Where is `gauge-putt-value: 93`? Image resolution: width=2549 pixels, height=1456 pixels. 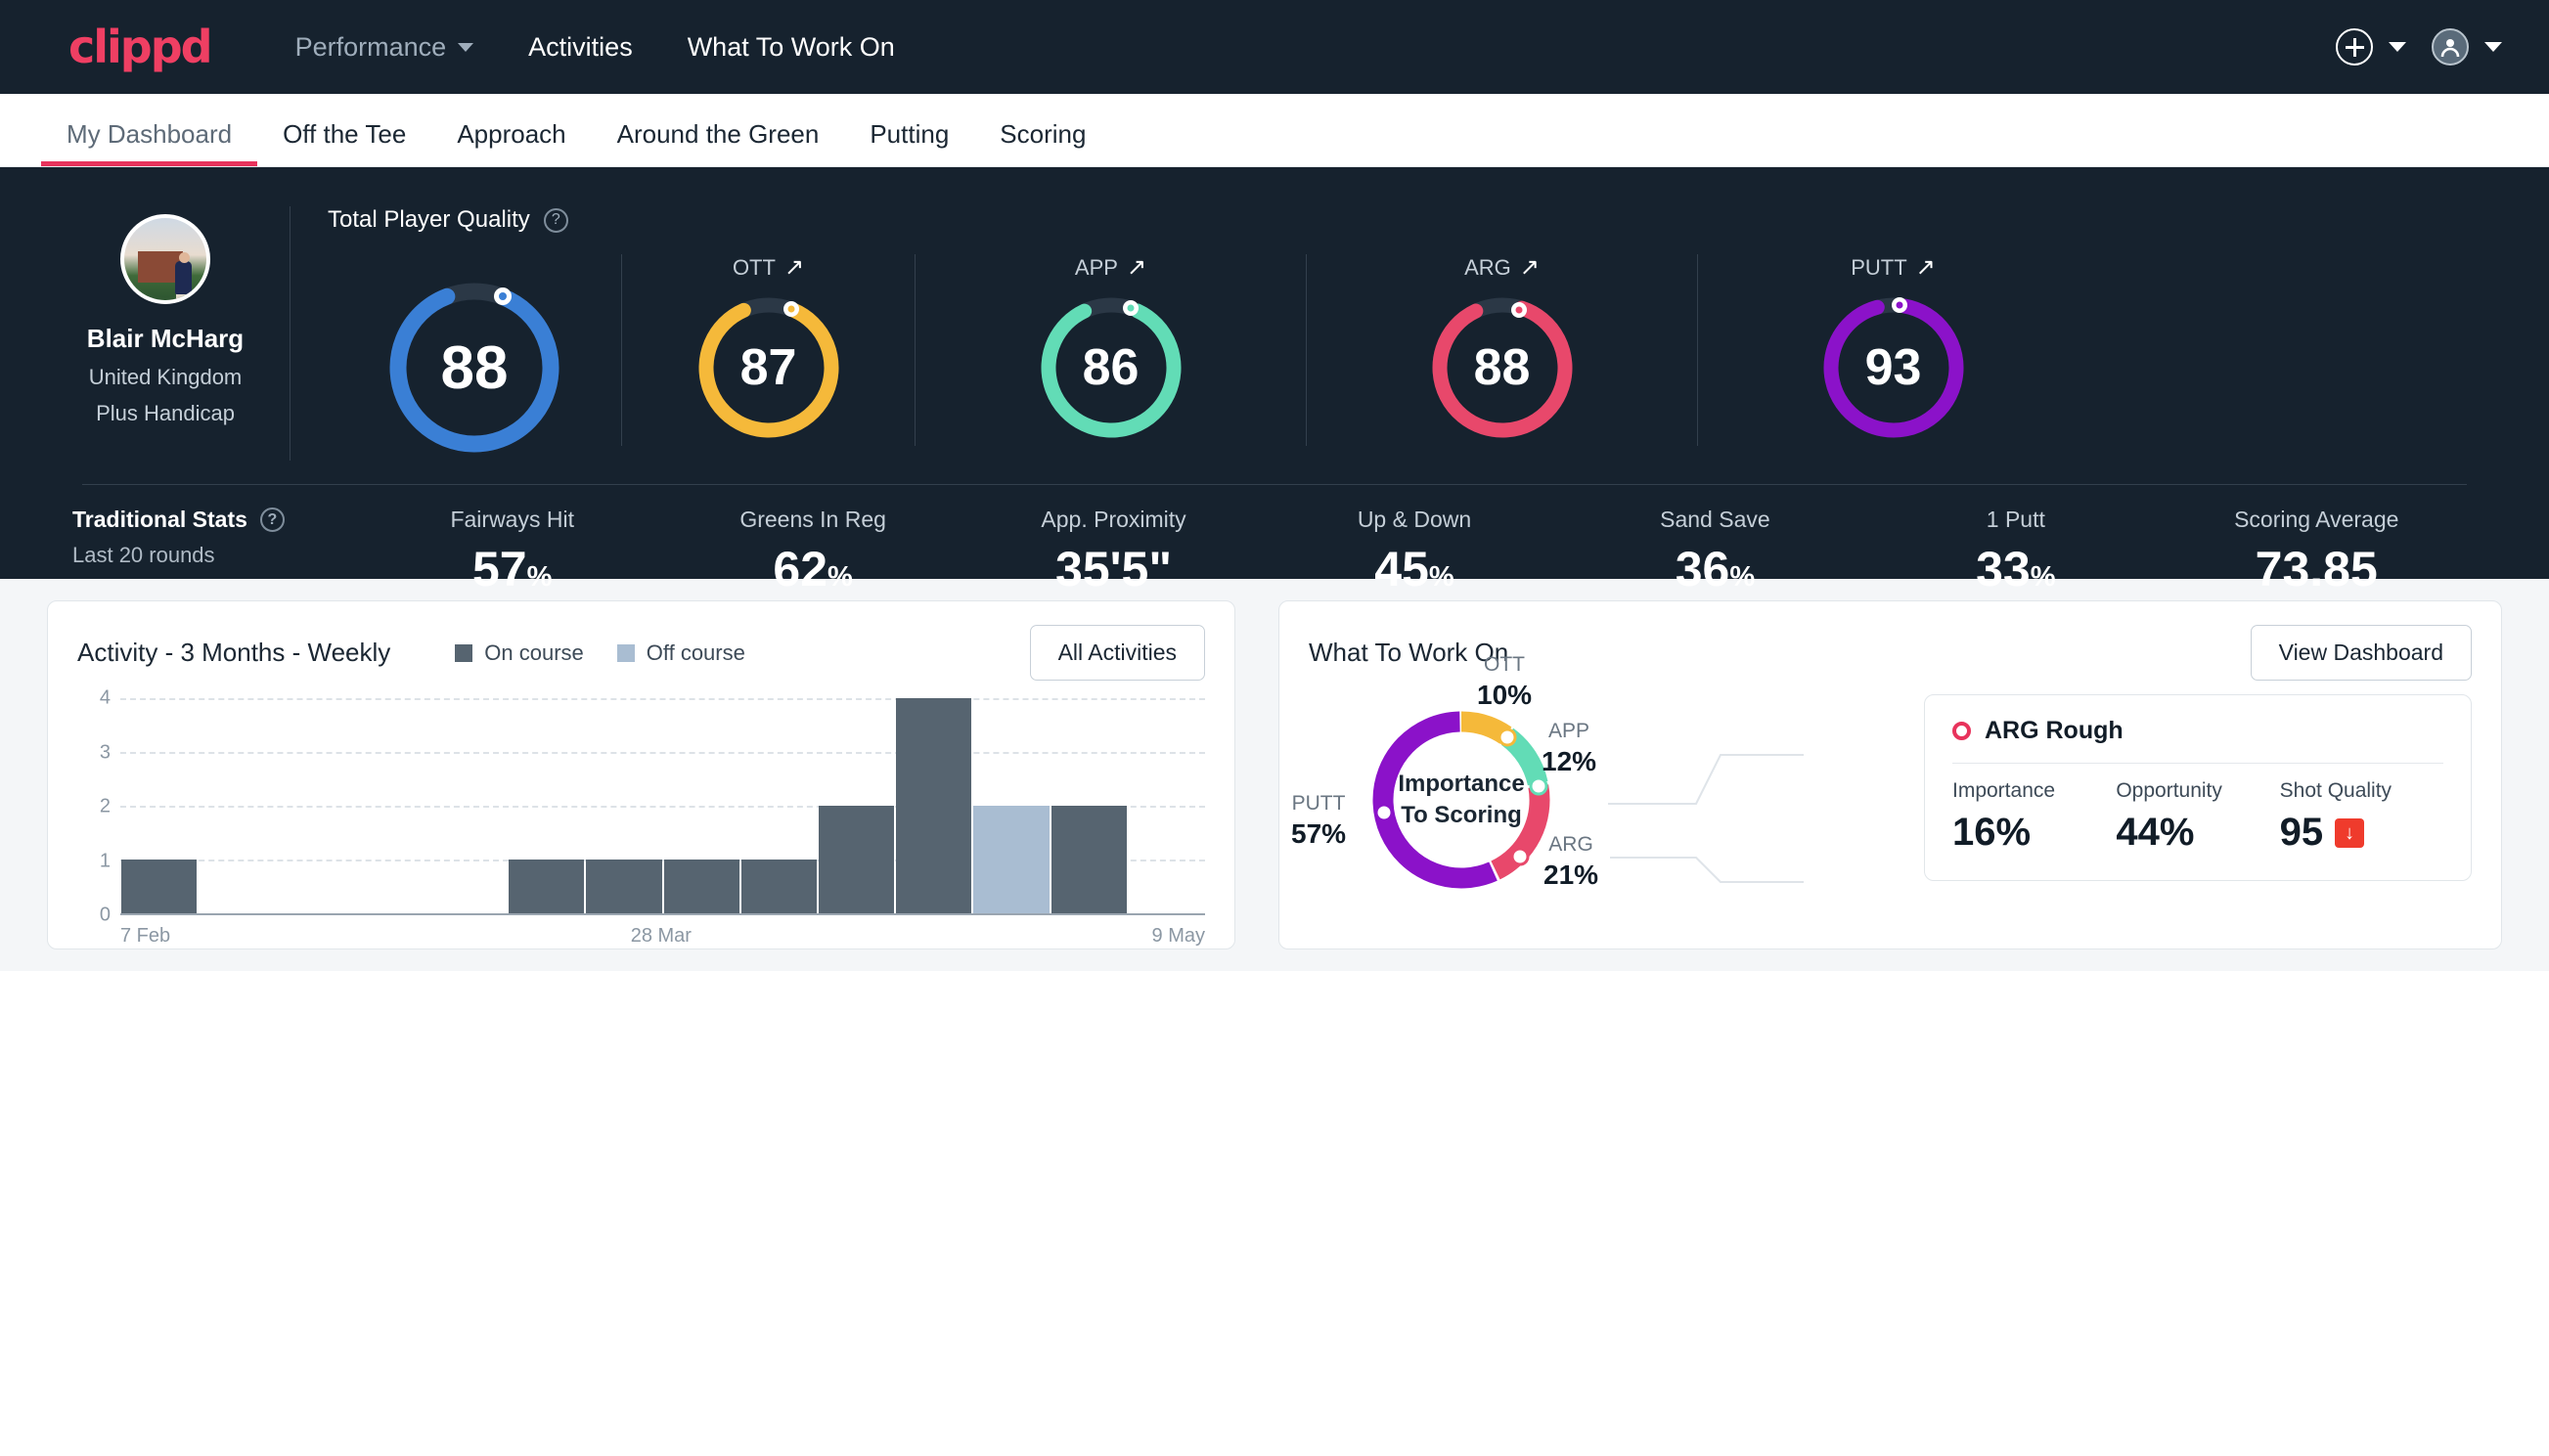
gauge-putt-value: 93 is located at coordinates (1893, 367).